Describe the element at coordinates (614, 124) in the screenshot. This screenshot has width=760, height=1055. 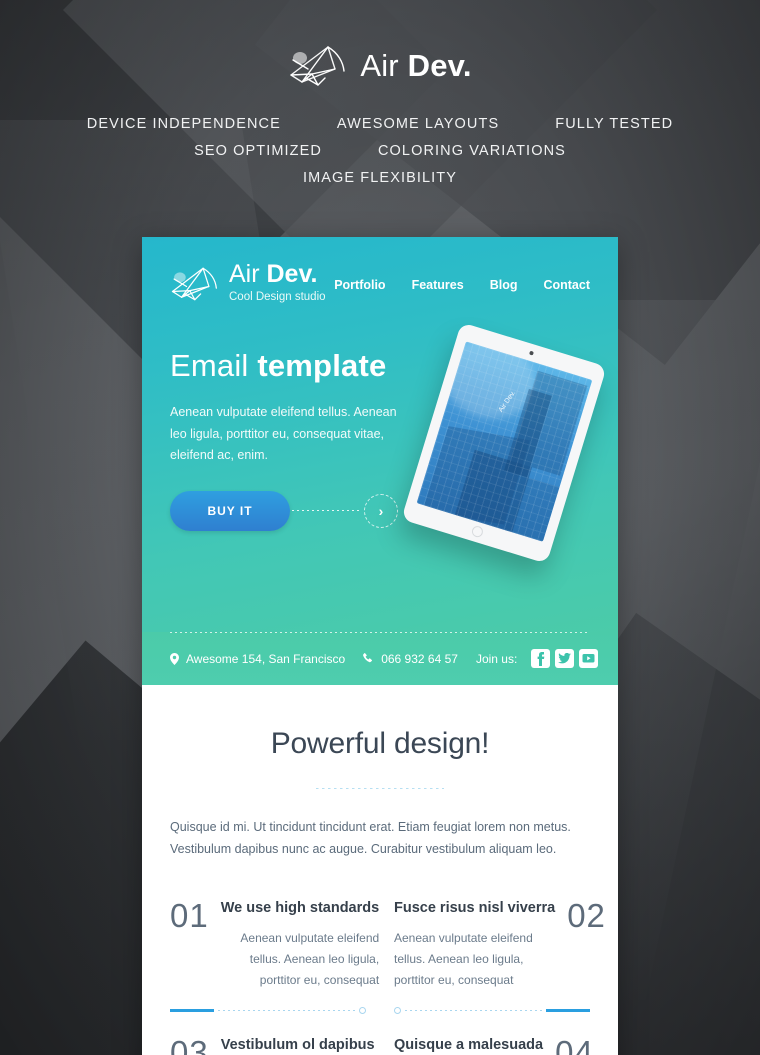
I see `feature-tag: FULLY TESTED` at that location.